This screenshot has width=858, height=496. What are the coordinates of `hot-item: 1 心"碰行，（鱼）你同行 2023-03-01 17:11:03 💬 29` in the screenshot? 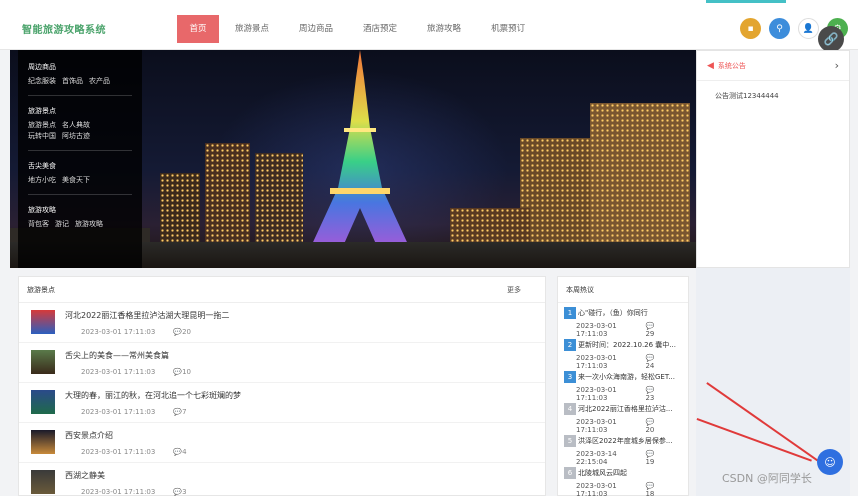 It's located at (623, 320).